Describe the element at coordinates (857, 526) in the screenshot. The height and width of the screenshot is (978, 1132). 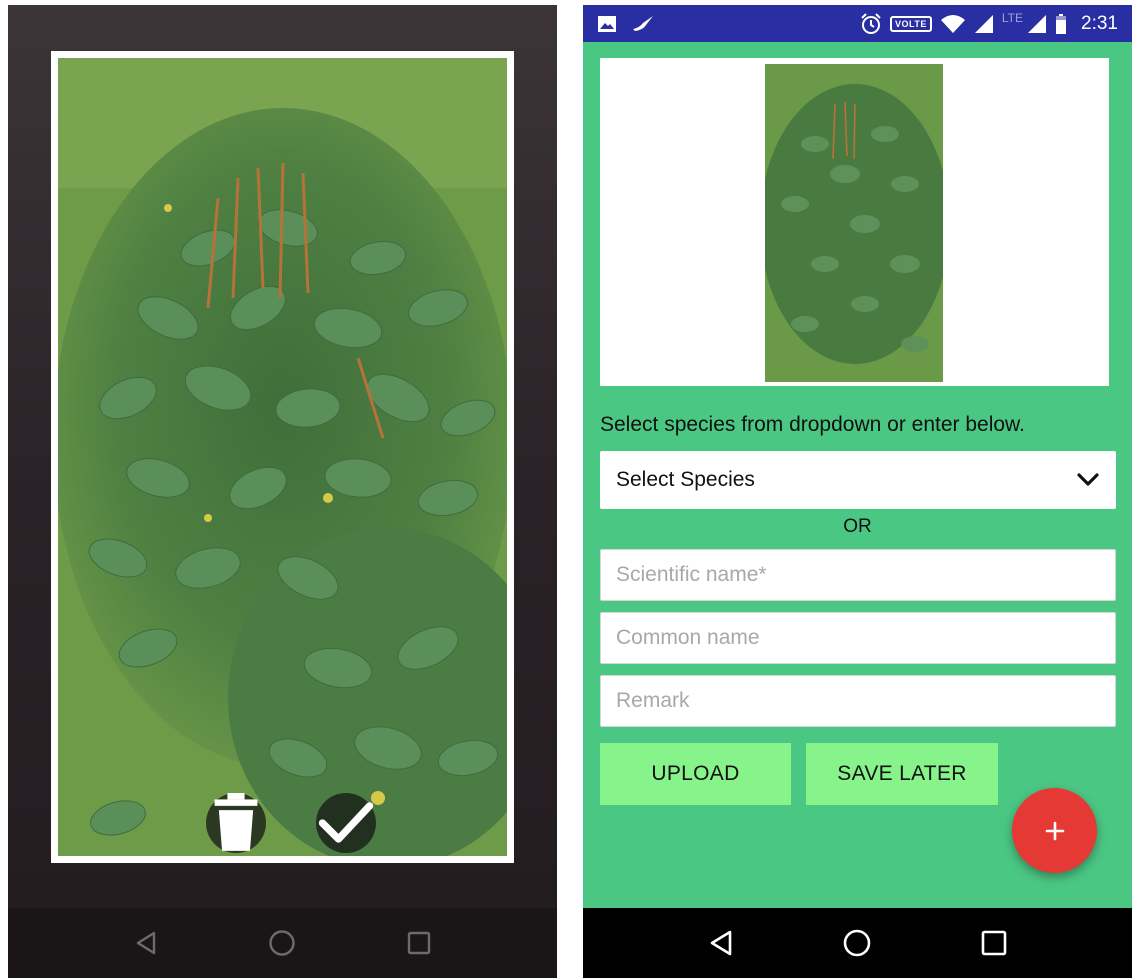
I see `or-separator: OR` at that location.